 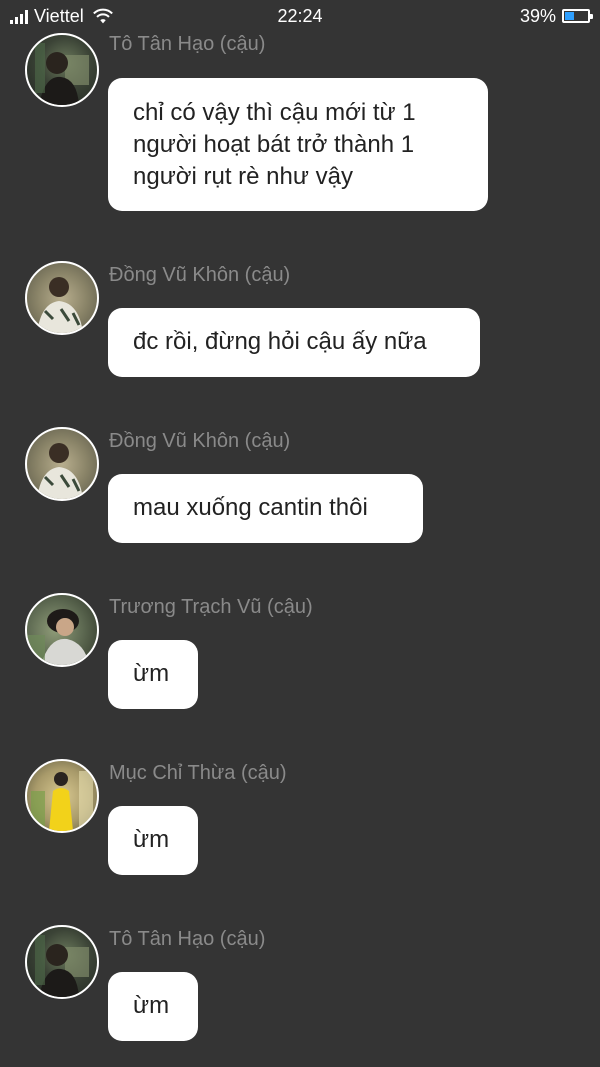 I want to click on message-bubble: đc rồi, đừng hỏi cậu ấy nữa, so click(x=294, y=342).